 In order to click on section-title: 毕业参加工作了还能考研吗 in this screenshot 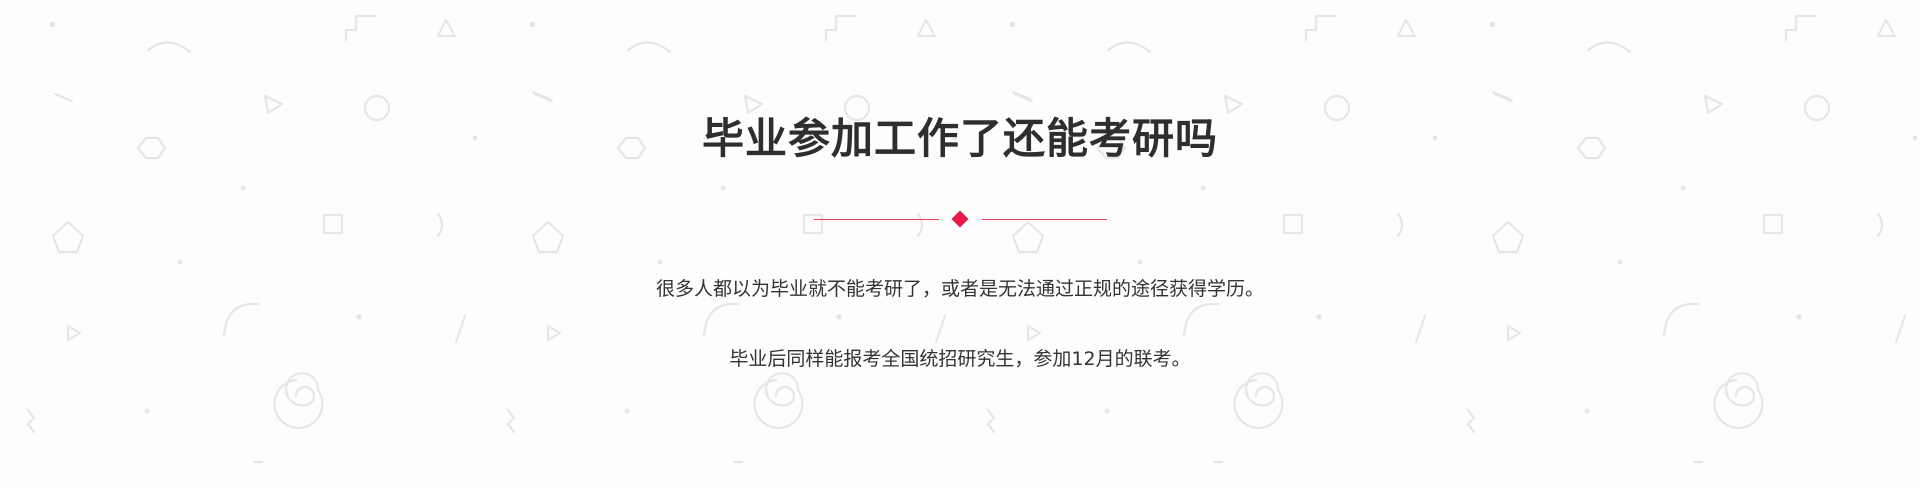, I will do `click(959, 138)`.